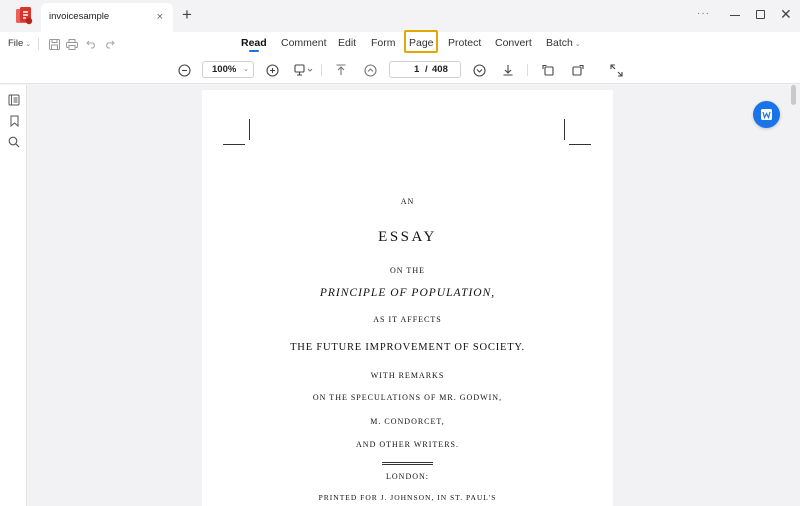 The height and width of the screenshot is (506, 800). I want to click on next-page-icon, so click(479, 70).